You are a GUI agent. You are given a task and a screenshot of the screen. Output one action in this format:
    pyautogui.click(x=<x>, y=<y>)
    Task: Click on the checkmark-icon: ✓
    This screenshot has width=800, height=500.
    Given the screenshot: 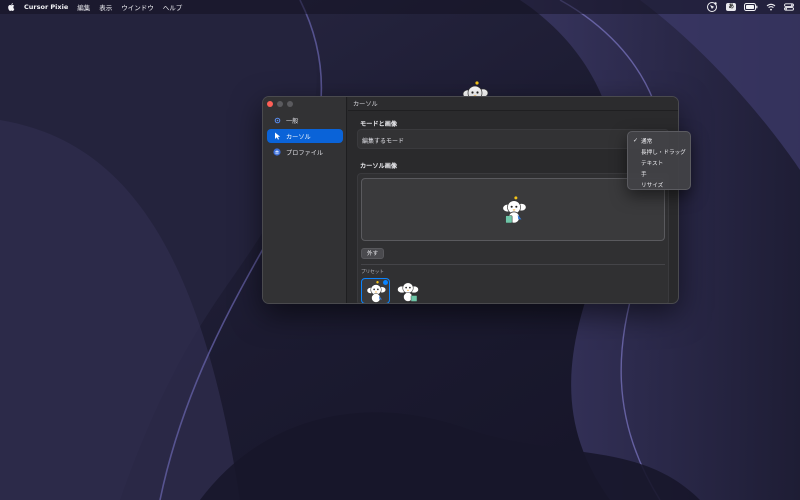 What is the action you would take?
    pyautogui.click(x=636, y=140)
    